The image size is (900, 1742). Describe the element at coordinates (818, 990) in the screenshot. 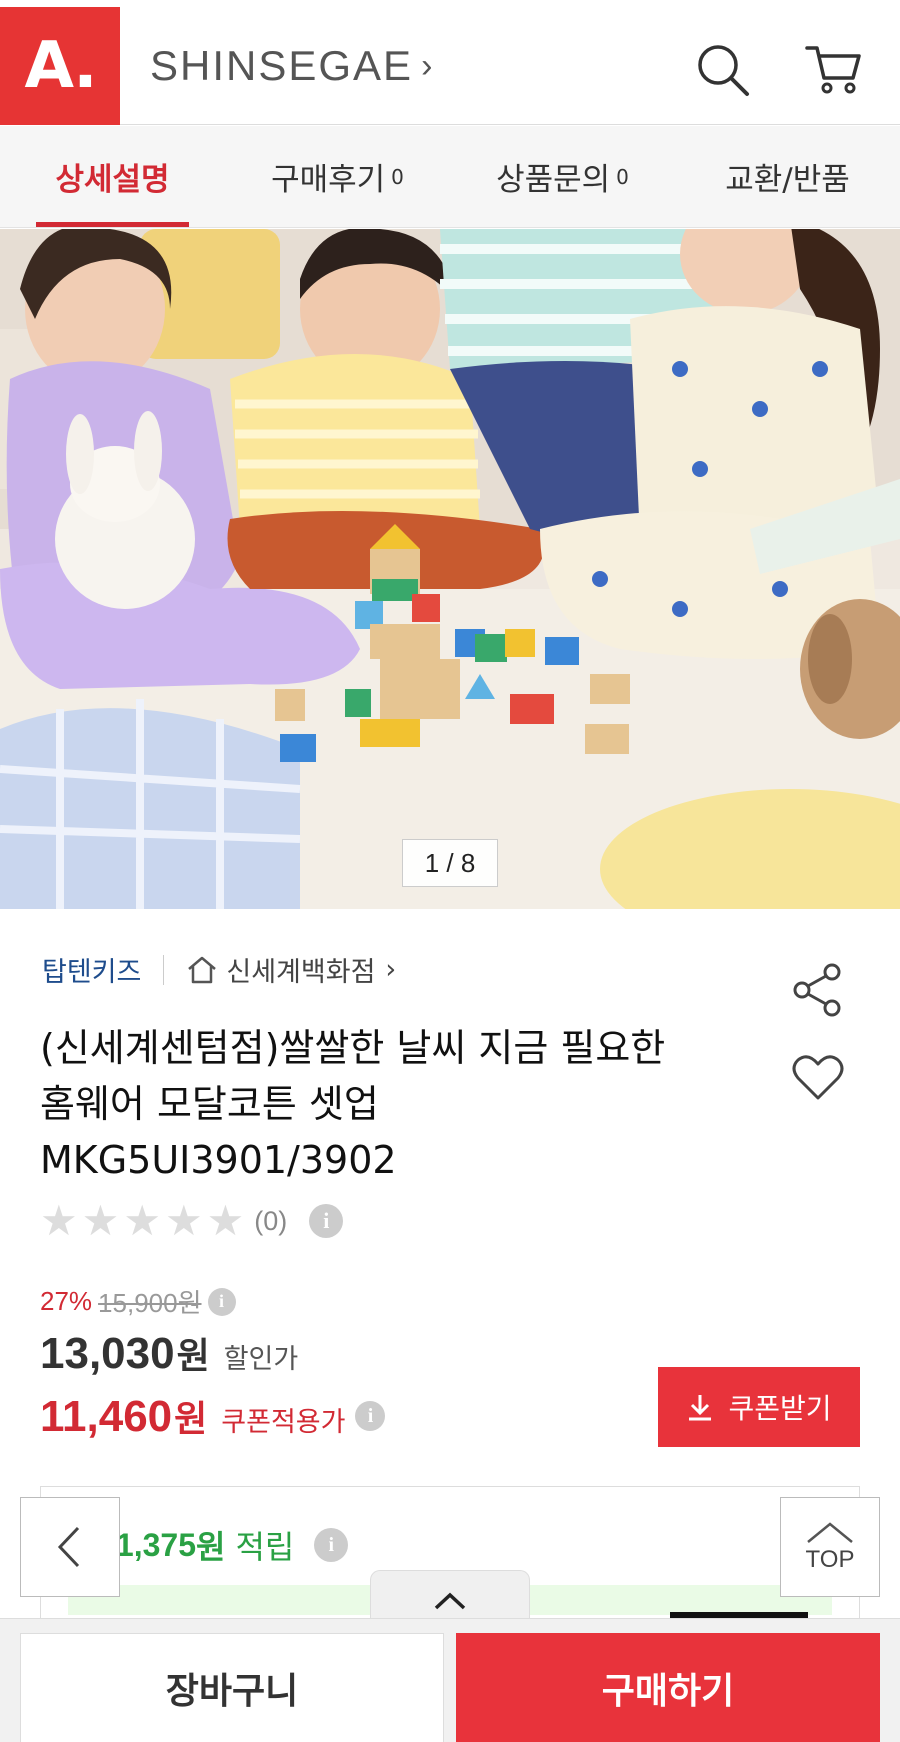

I see `share-icon` at that location.